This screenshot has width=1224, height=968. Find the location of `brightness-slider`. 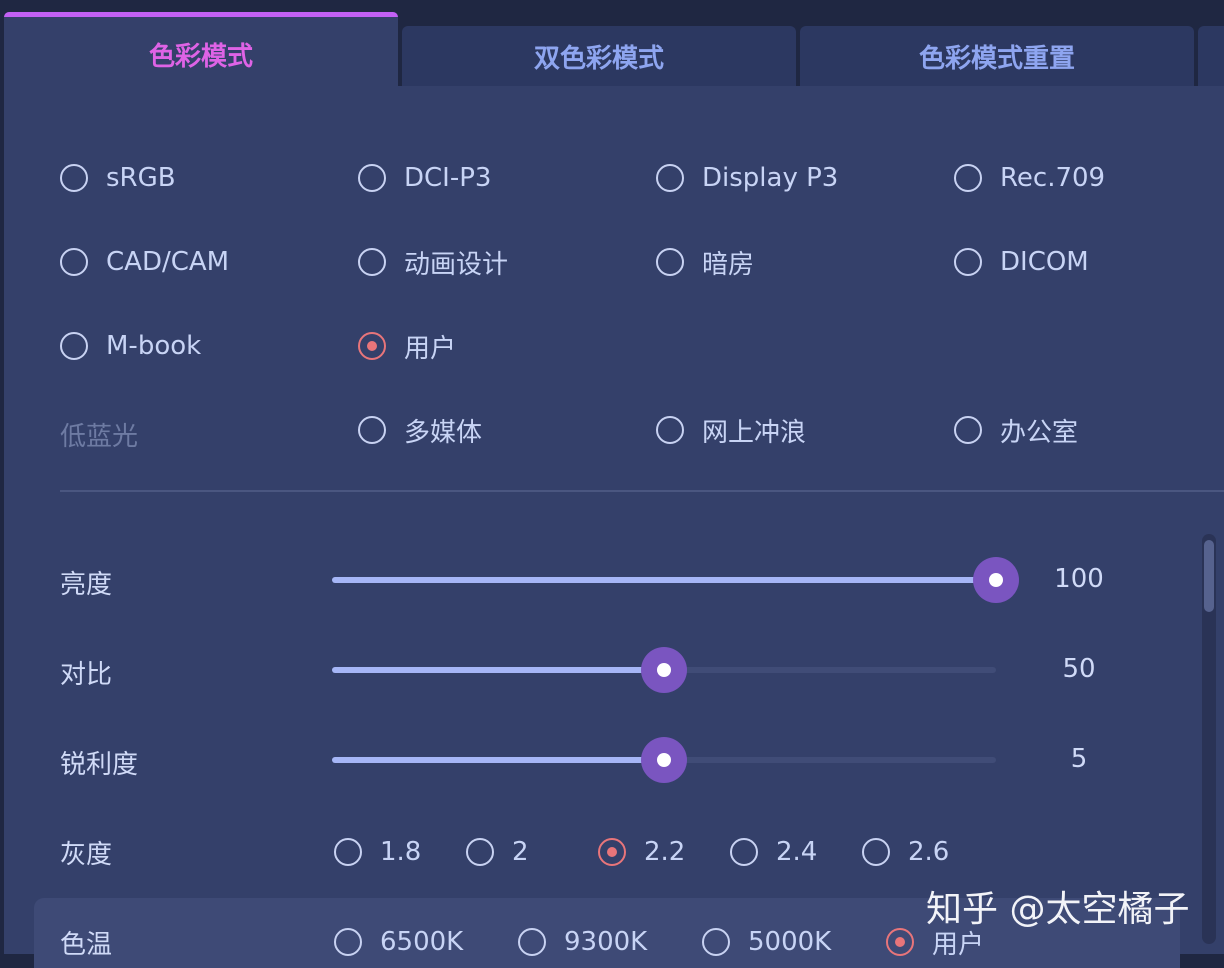

brightness-slider is located at coordinates (675, 580).